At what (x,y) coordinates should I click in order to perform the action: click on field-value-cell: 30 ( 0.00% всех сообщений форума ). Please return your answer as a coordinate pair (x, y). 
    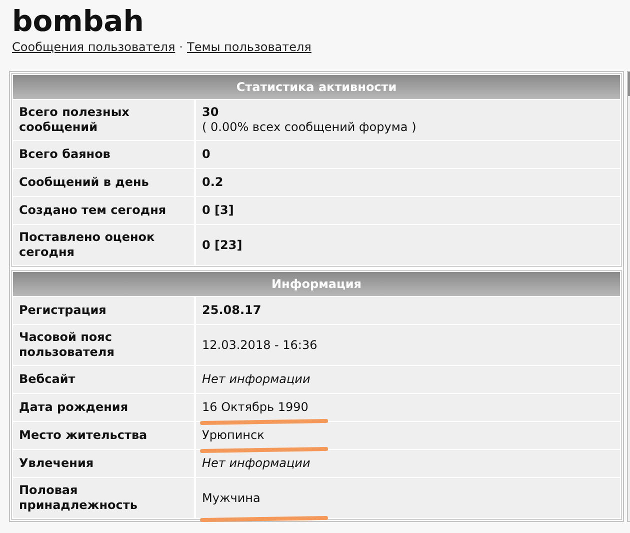
    Looking at the image, I should click on (408, 120).